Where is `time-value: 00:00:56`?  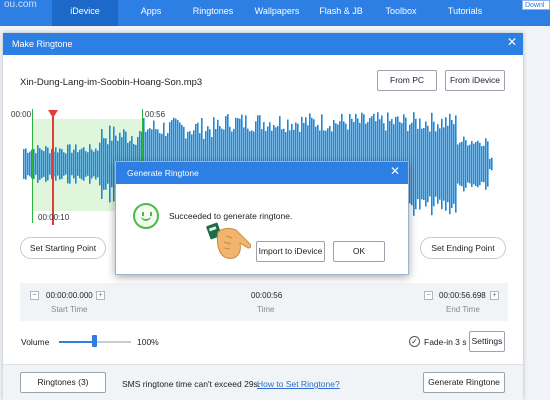
time-value: 00:00:56 is located at coordinates (267, 295).